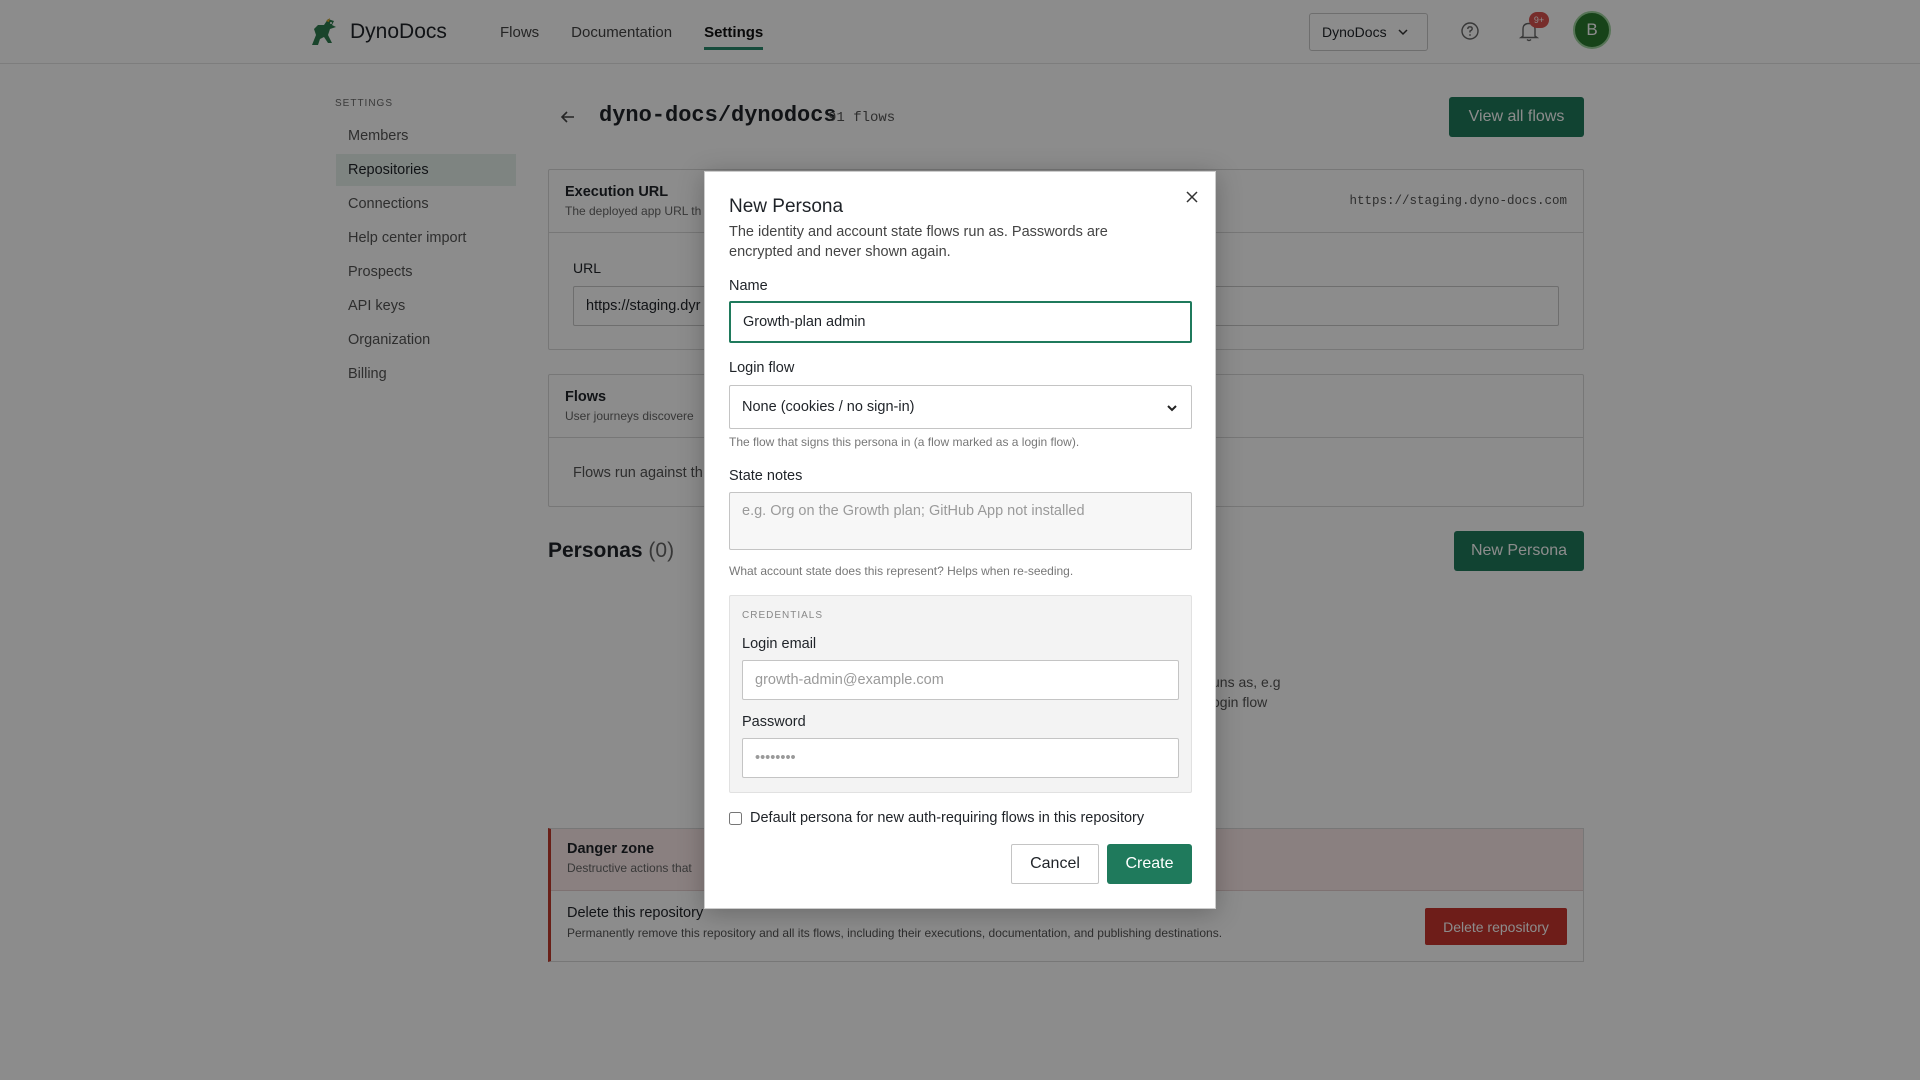 The image size is (1920, 1080). Describe the element at coordinates (1192, 197) in the screenshot. I see `close-icon` at that location.